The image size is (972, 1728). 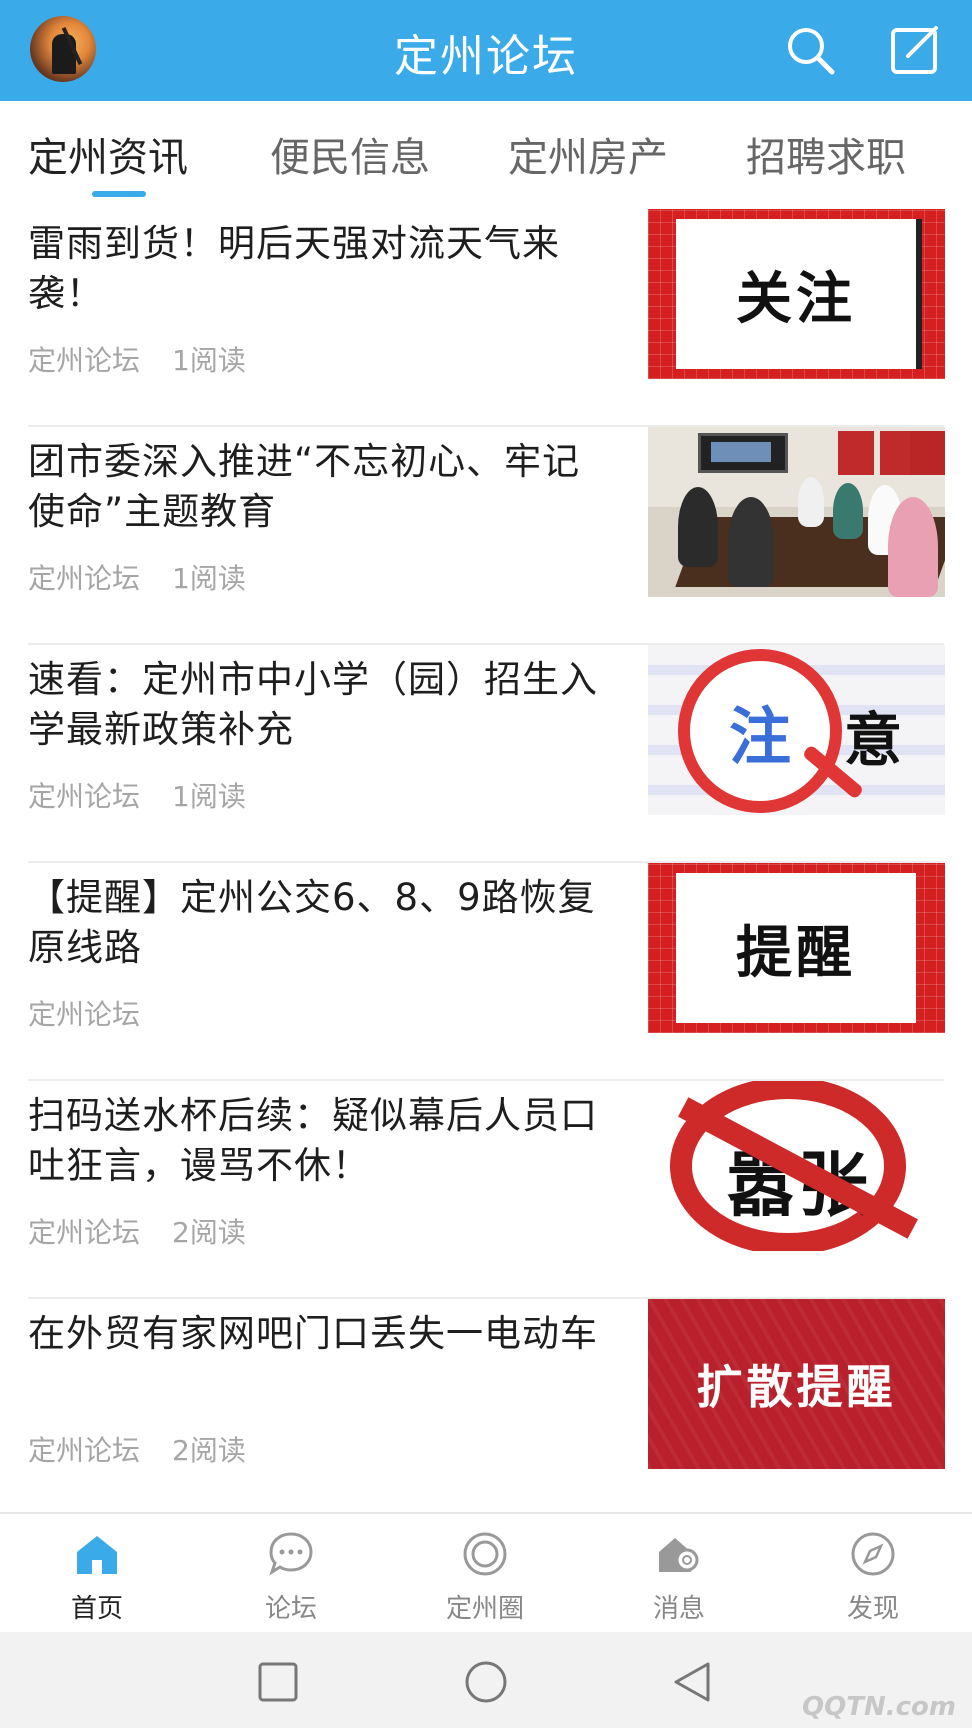 What do you see at coordinates (486, 1190) in the screenshot?
I see `list-item: 扫码送水杯后续：疑似幕后人员口吐狂言，谩骂不休！ 定州论坛 2阅读 嚣张` at bounding box center [486, 1190].